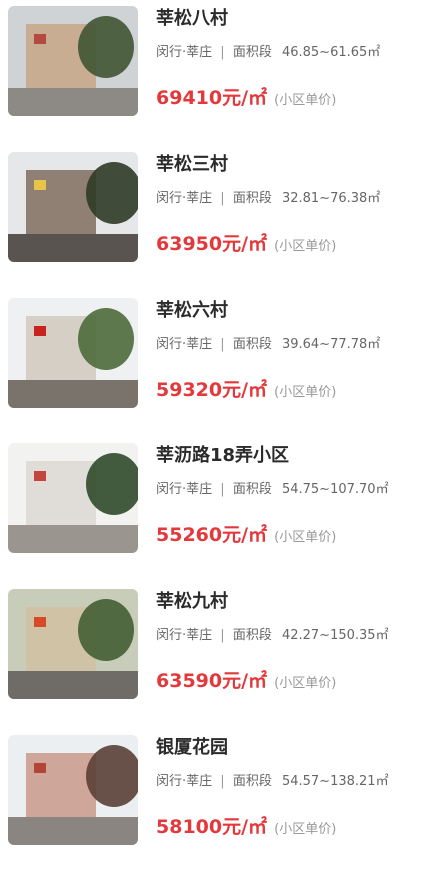 The height and width of the screenshot is (875, 429). What do you see at coordinates (212, 98) in the screenshot?
I see `unit-price: 69410元/㎡` at bounding box center [212, 98].